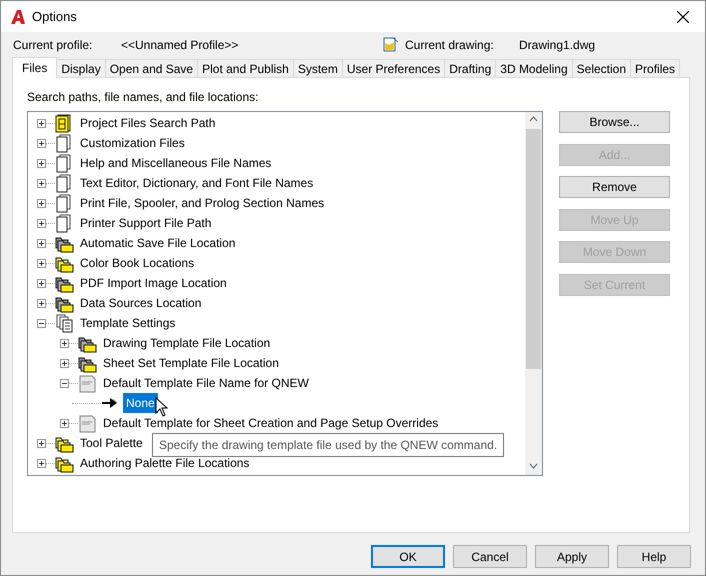  What do you see at coordinates (137, 263) in the screenshot?
I see `tree-item: Color Book Locations` at bounding box center [137, 263].